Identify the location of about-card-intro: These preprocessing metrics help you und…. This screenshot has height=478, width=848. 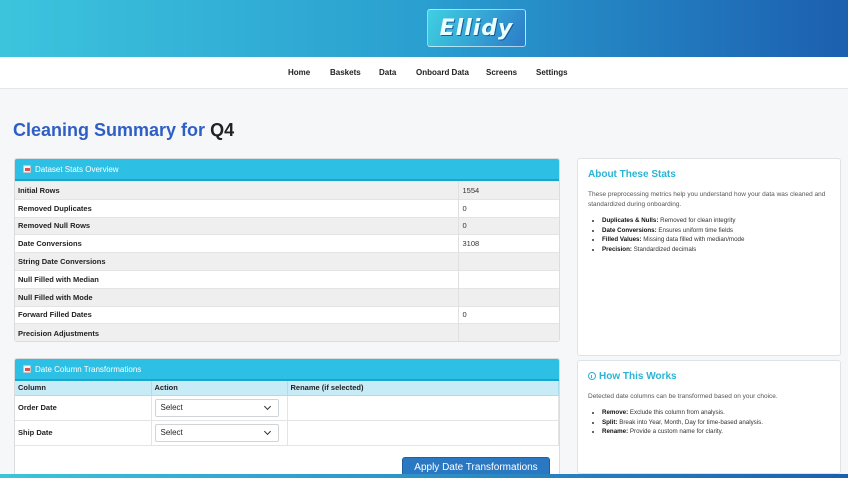
(707, 199).